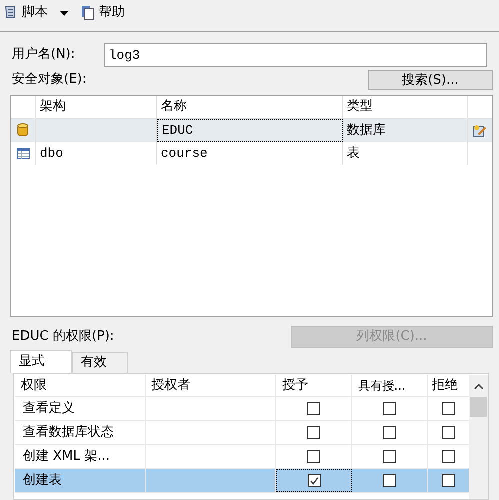 The image size is (499, 500). Describe the element at coordinates (23, 153) in the screenshot. I see `table-icon` at that location.